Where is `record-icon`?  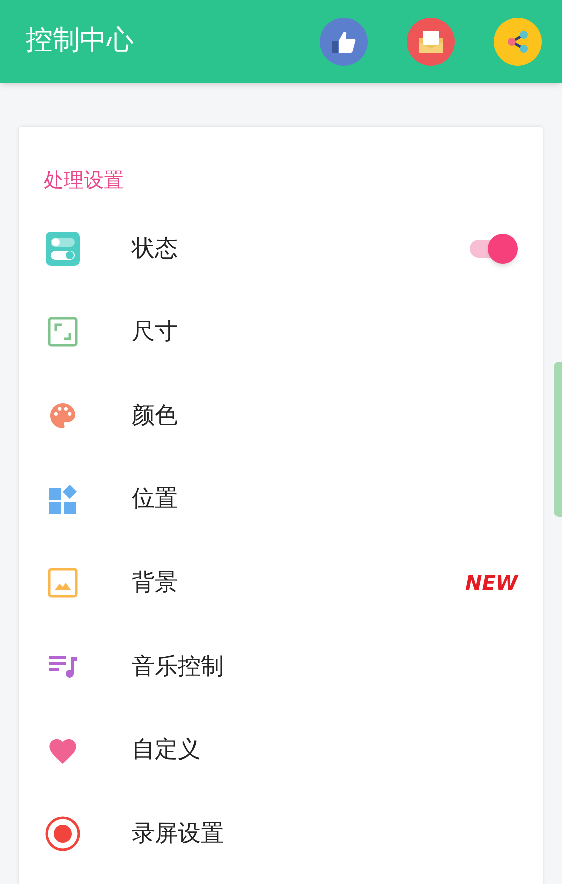
record-icon is located at coordinates (63, 834).